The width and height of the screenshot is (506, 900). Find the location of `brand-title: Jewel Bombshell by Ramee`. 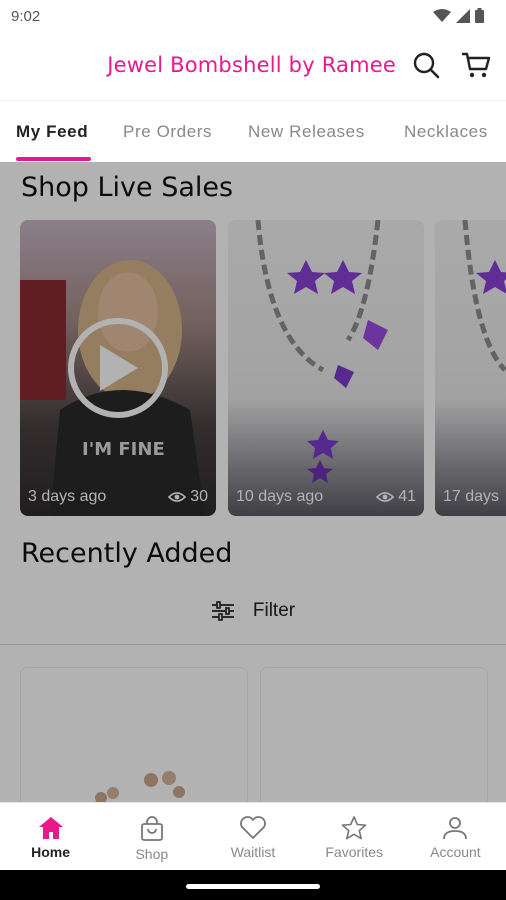

brand-title: Jewel Bombshell by Ramee is located at coordinates (251, 65).